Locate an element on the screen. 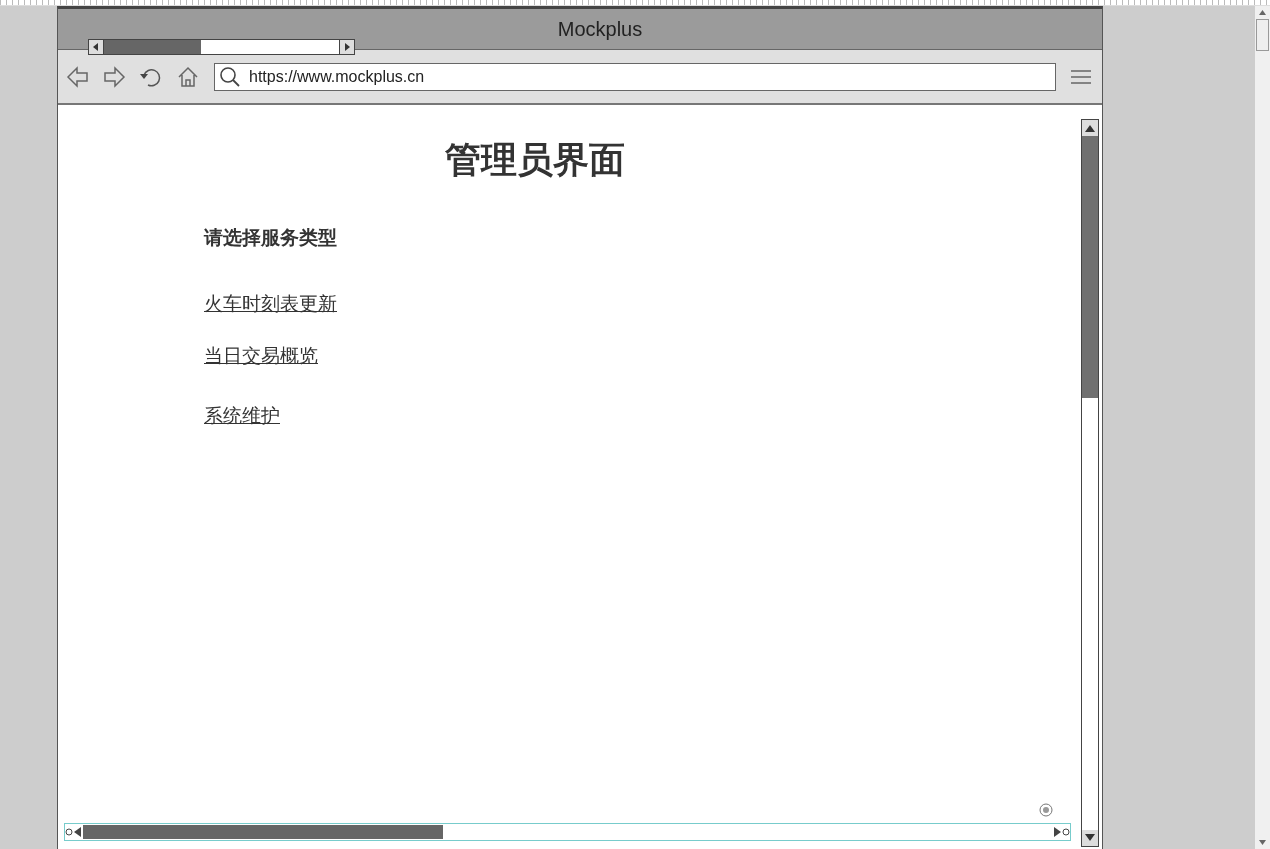 This screenshot has width=1270, height=849. window-title: Mockplus is located at coordinates (600, 29).